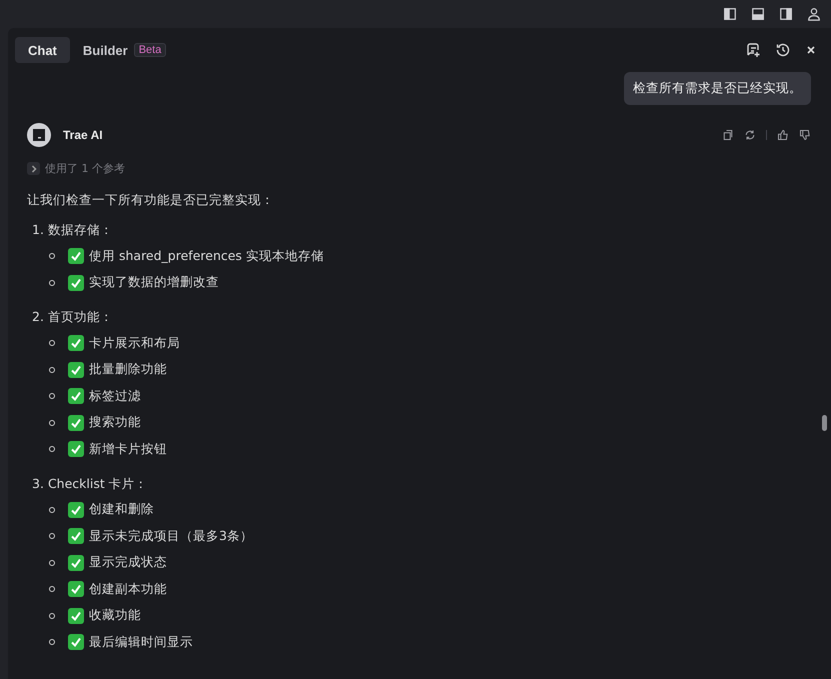  What do you see at coordinates (38, 317) in the screenshot?
I see `list-number: 2.` at bounding box center [38, 317].